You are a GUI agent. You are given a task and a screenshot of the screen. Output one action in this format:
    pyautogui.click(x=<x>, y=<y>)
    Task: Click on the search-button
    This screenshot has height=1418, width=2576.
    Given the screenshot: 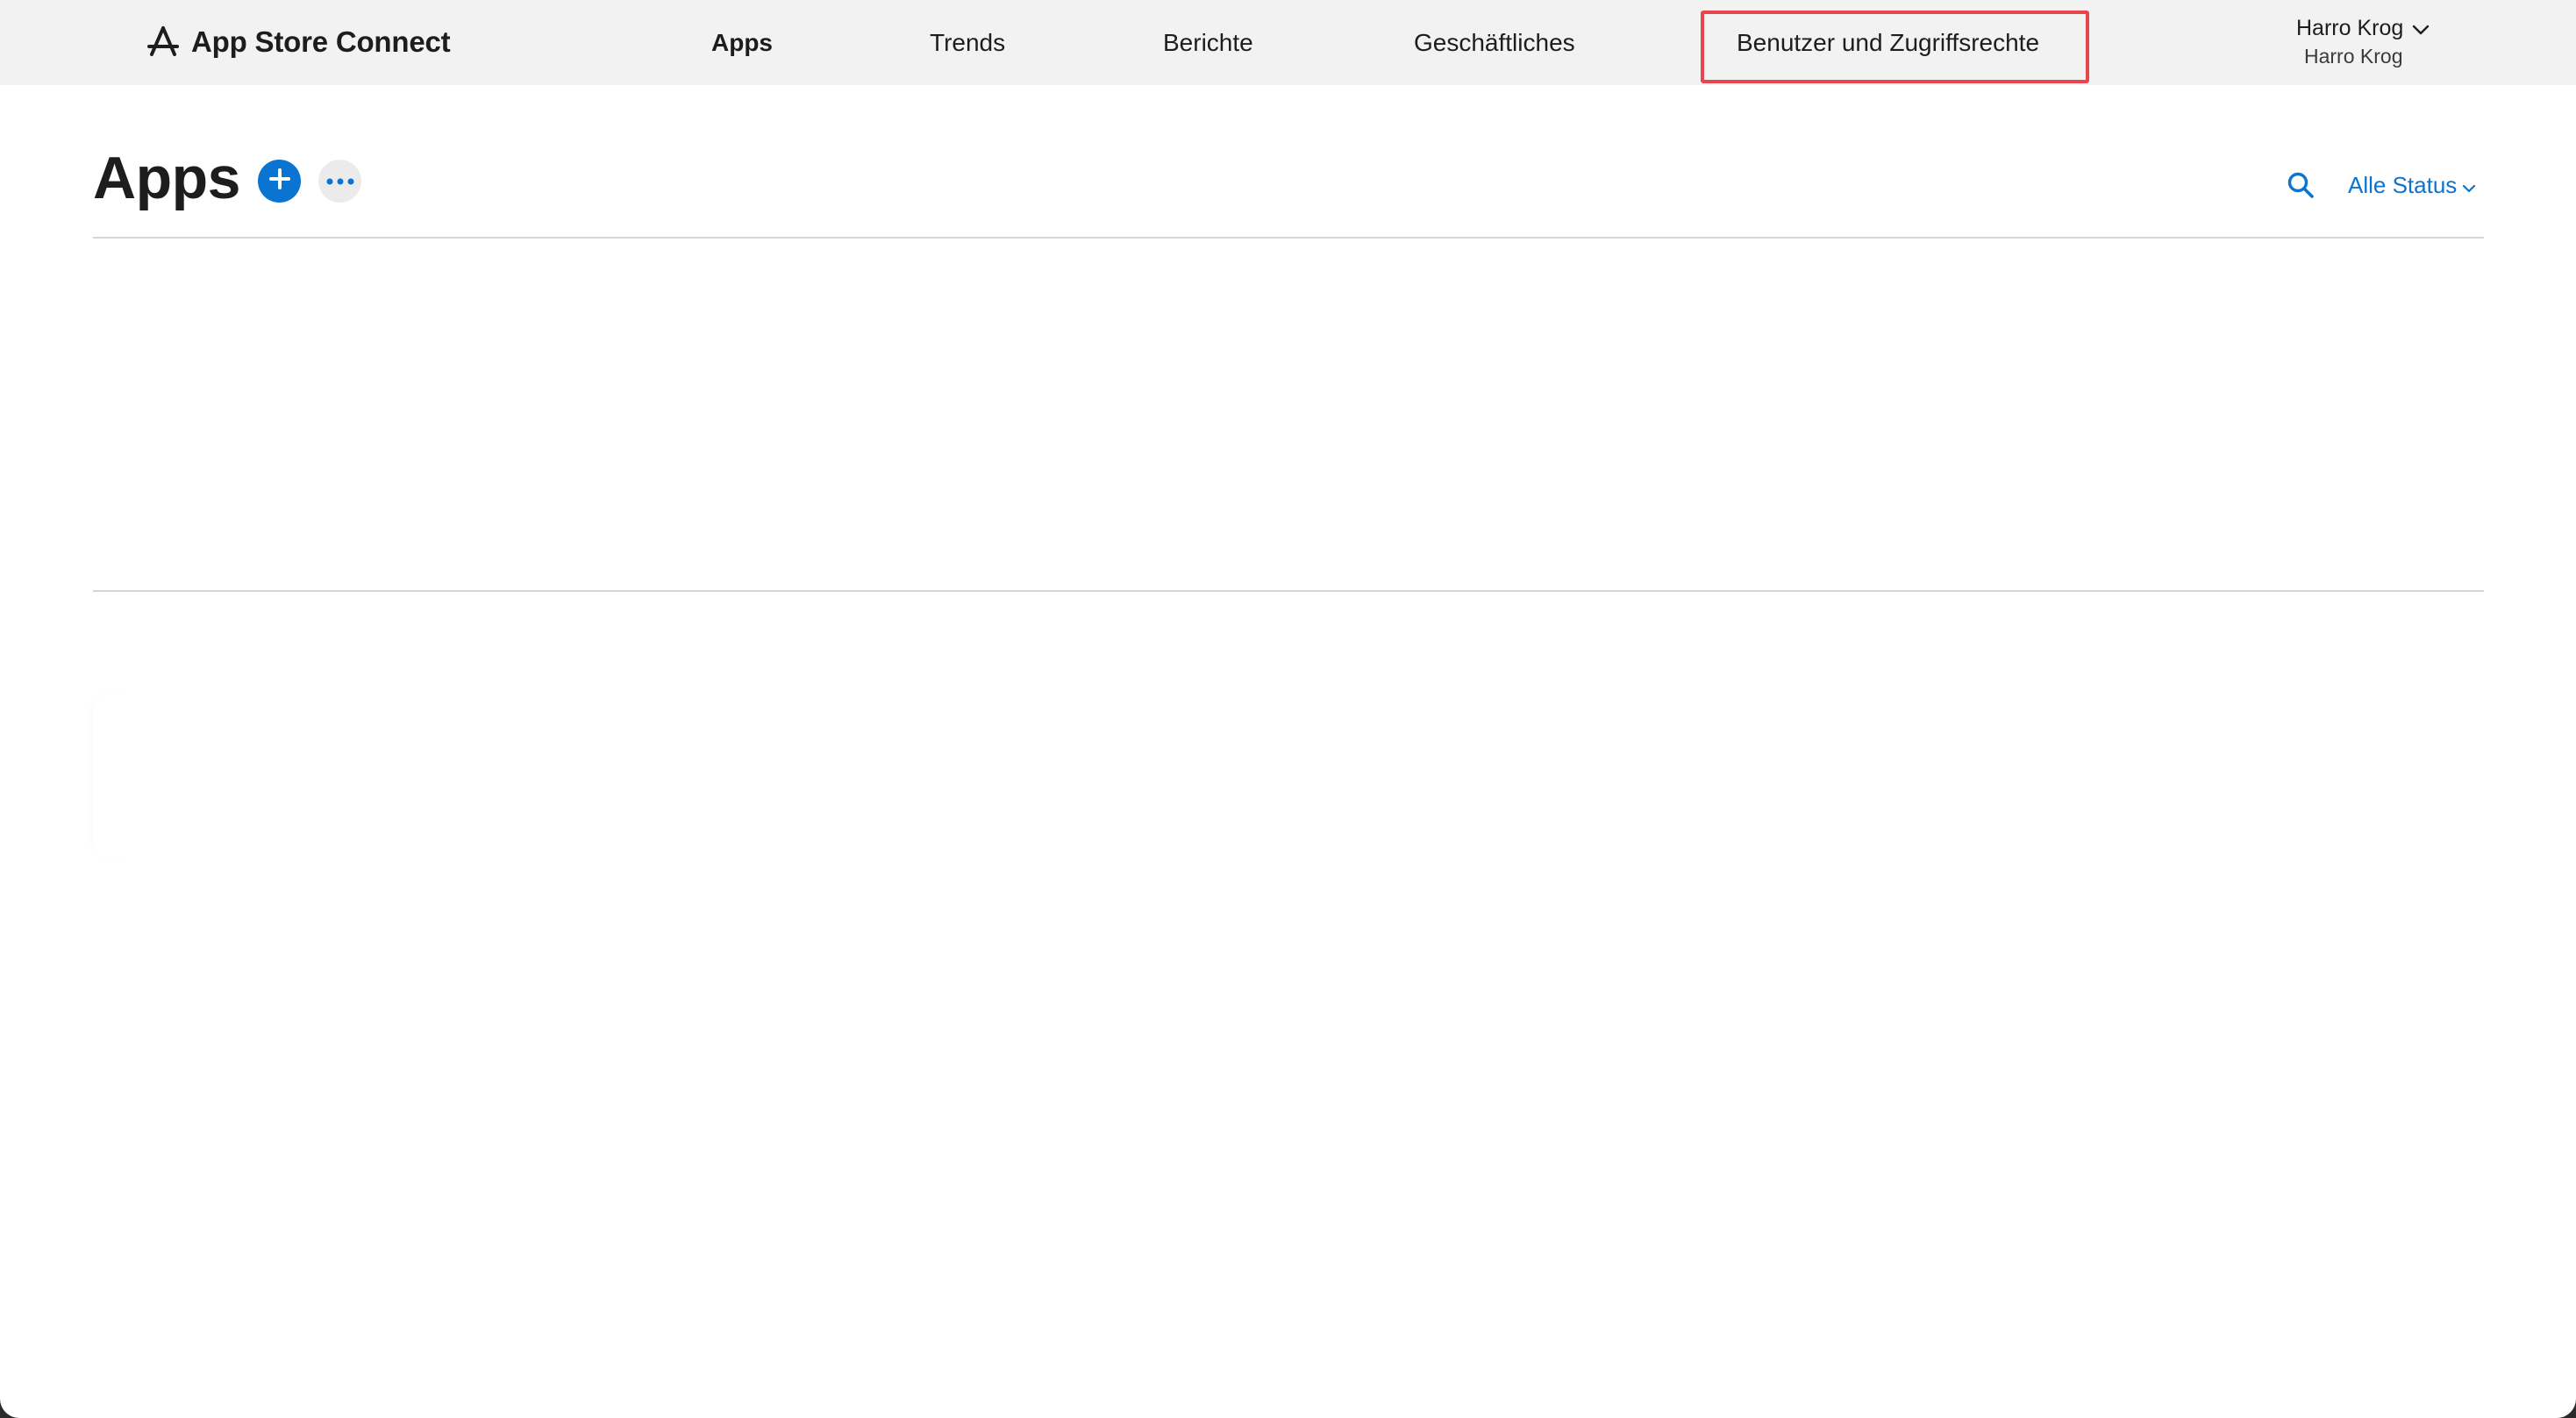 What is the action you would take?
    pyautogui.click(x=2301, y=185)
    